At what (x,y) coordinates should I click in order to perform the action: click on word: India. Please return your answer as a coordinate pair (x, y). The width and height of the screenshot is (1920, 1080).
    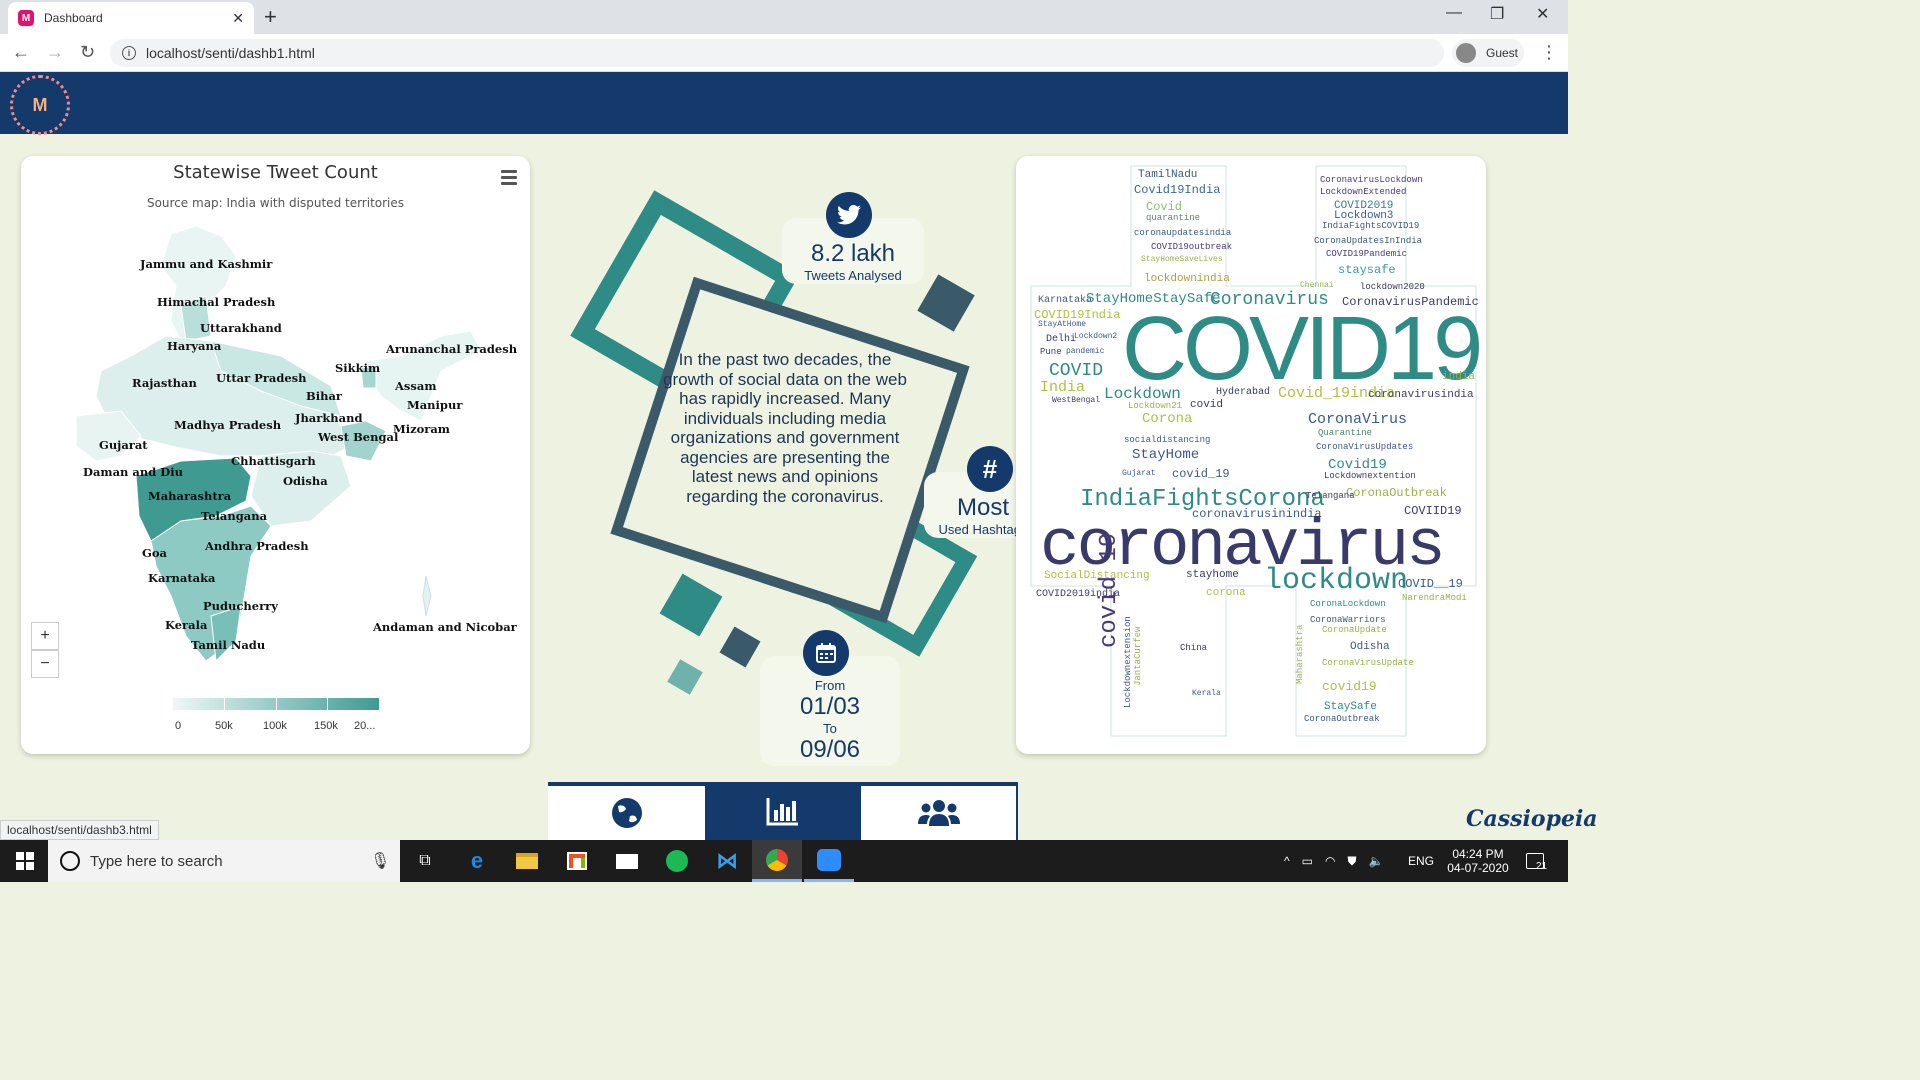
    Looking at the image, I should click on (1063, 387).